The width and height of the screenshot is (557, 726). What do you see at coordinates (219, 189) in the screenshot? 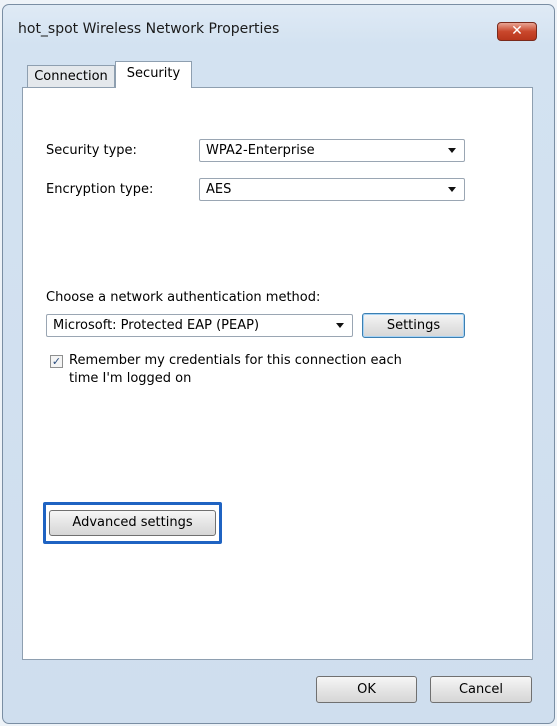
I see `encryption-type-value: AES` at bounding box center [219, 189].